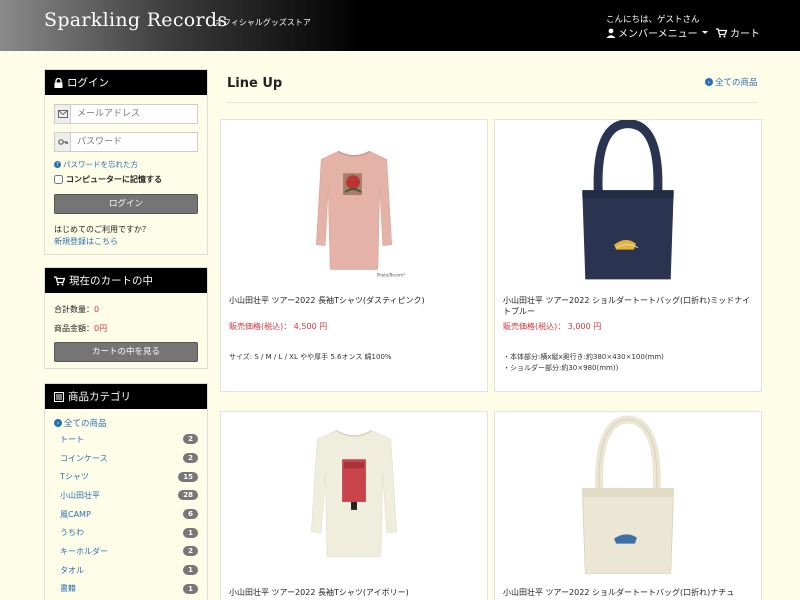 The height and width of the screenshot is (600, 800). Describe the element at coordinates (263, 22) in the screenshot. I see `brand-subtitle: オフィシャルグッズストア` at that location.